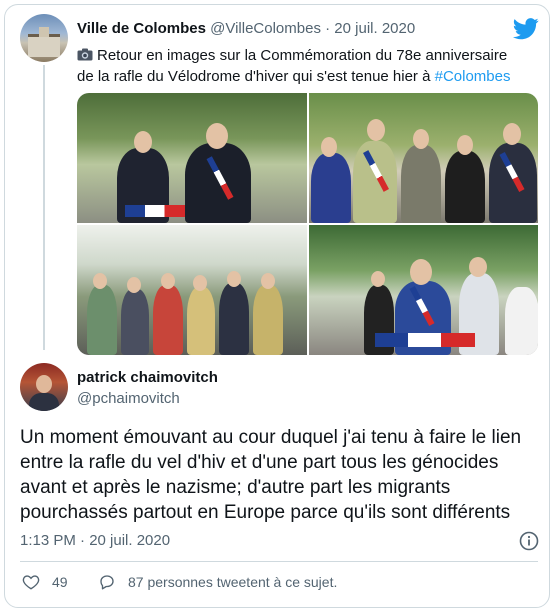 This screenshot has width=555, height=613. I want to click on conversation-text: 87 personnes tweetent à ce sujet., so click(233, 582).